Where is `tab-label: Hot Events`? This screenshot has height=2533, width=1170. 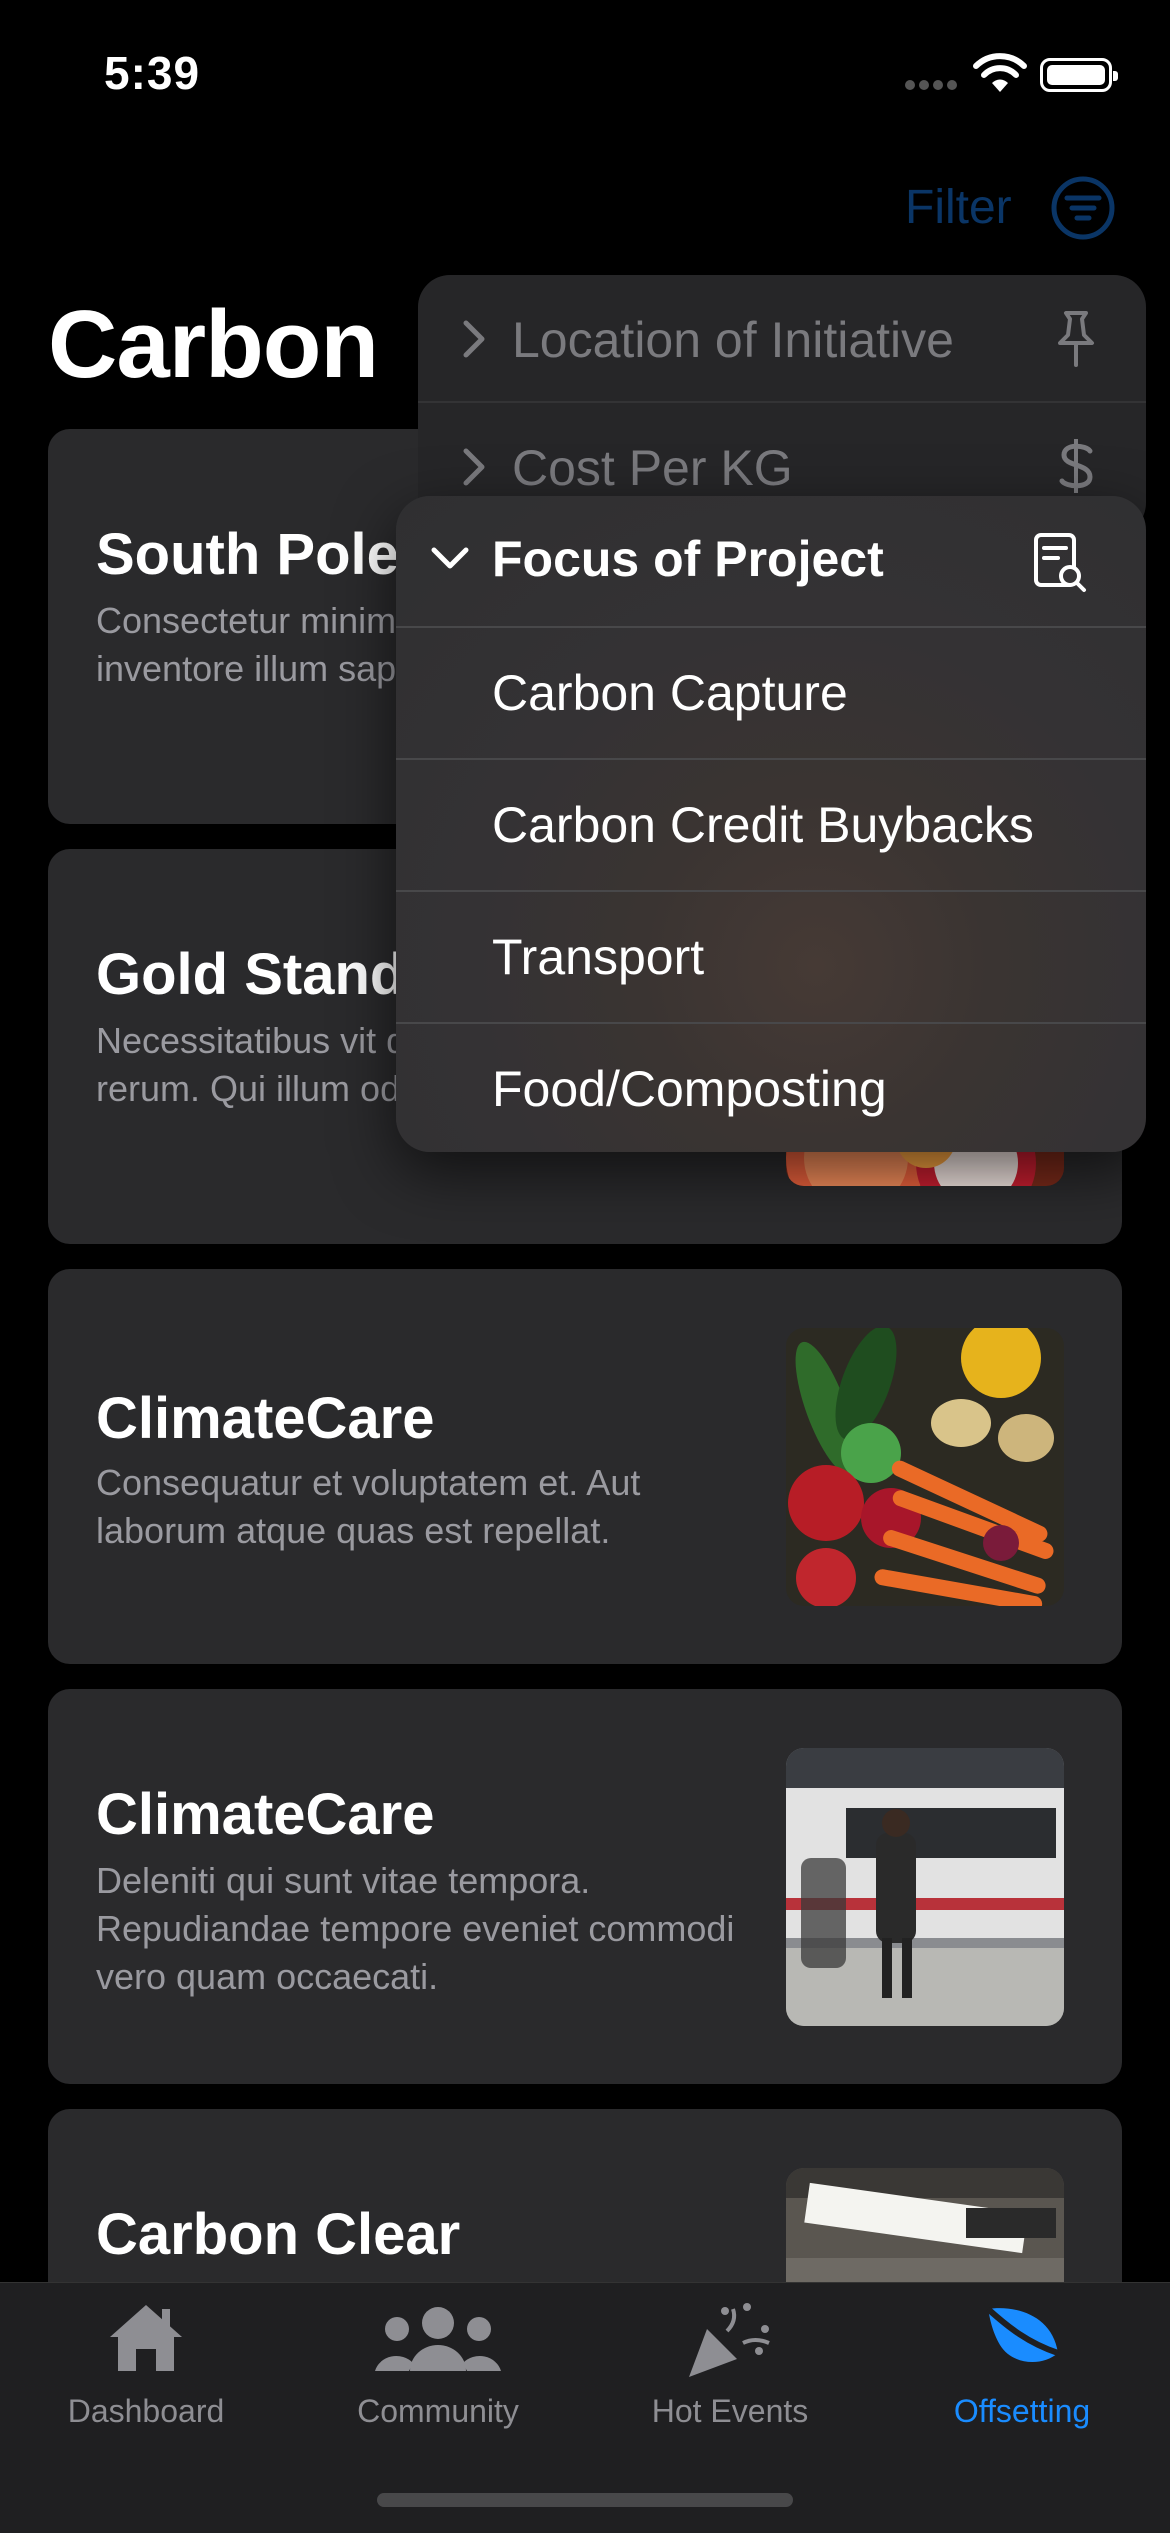 tab-label: Hot Events is located at coordinates (730, 2411).